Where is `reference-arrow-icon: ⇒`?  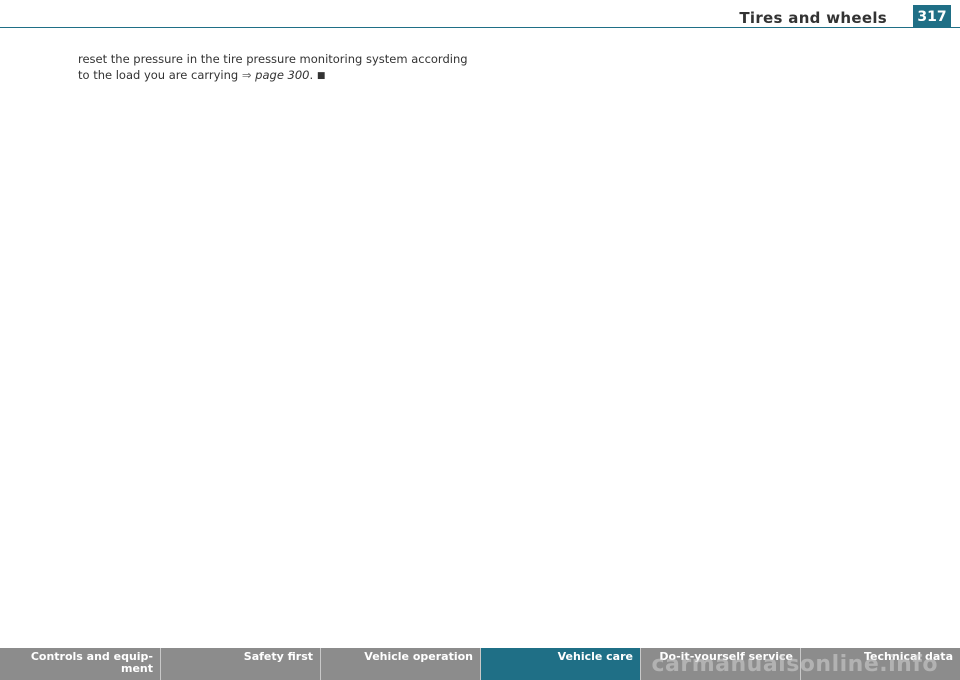
reference-arrow-icon: ⇒ is located at coordinates (246, 74).